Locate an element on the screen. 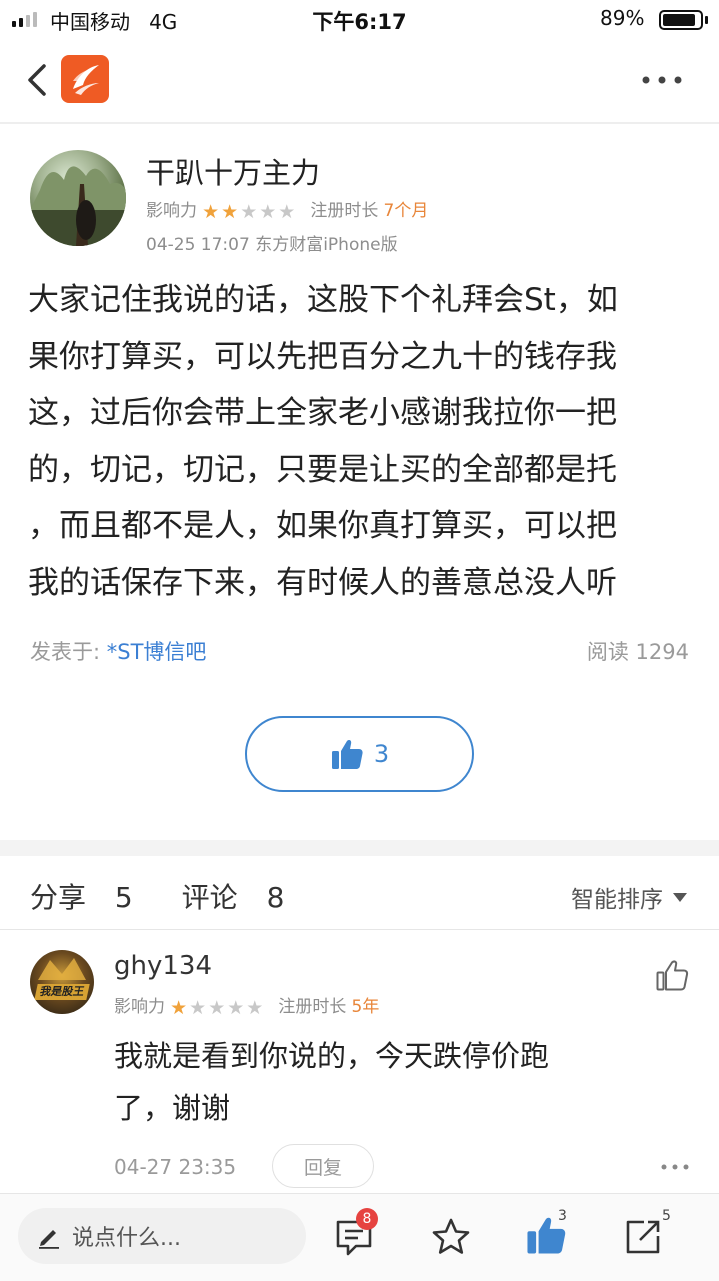 This screenshot has width=719, height=1281. nav-divider is located at coordinates (359, 123).